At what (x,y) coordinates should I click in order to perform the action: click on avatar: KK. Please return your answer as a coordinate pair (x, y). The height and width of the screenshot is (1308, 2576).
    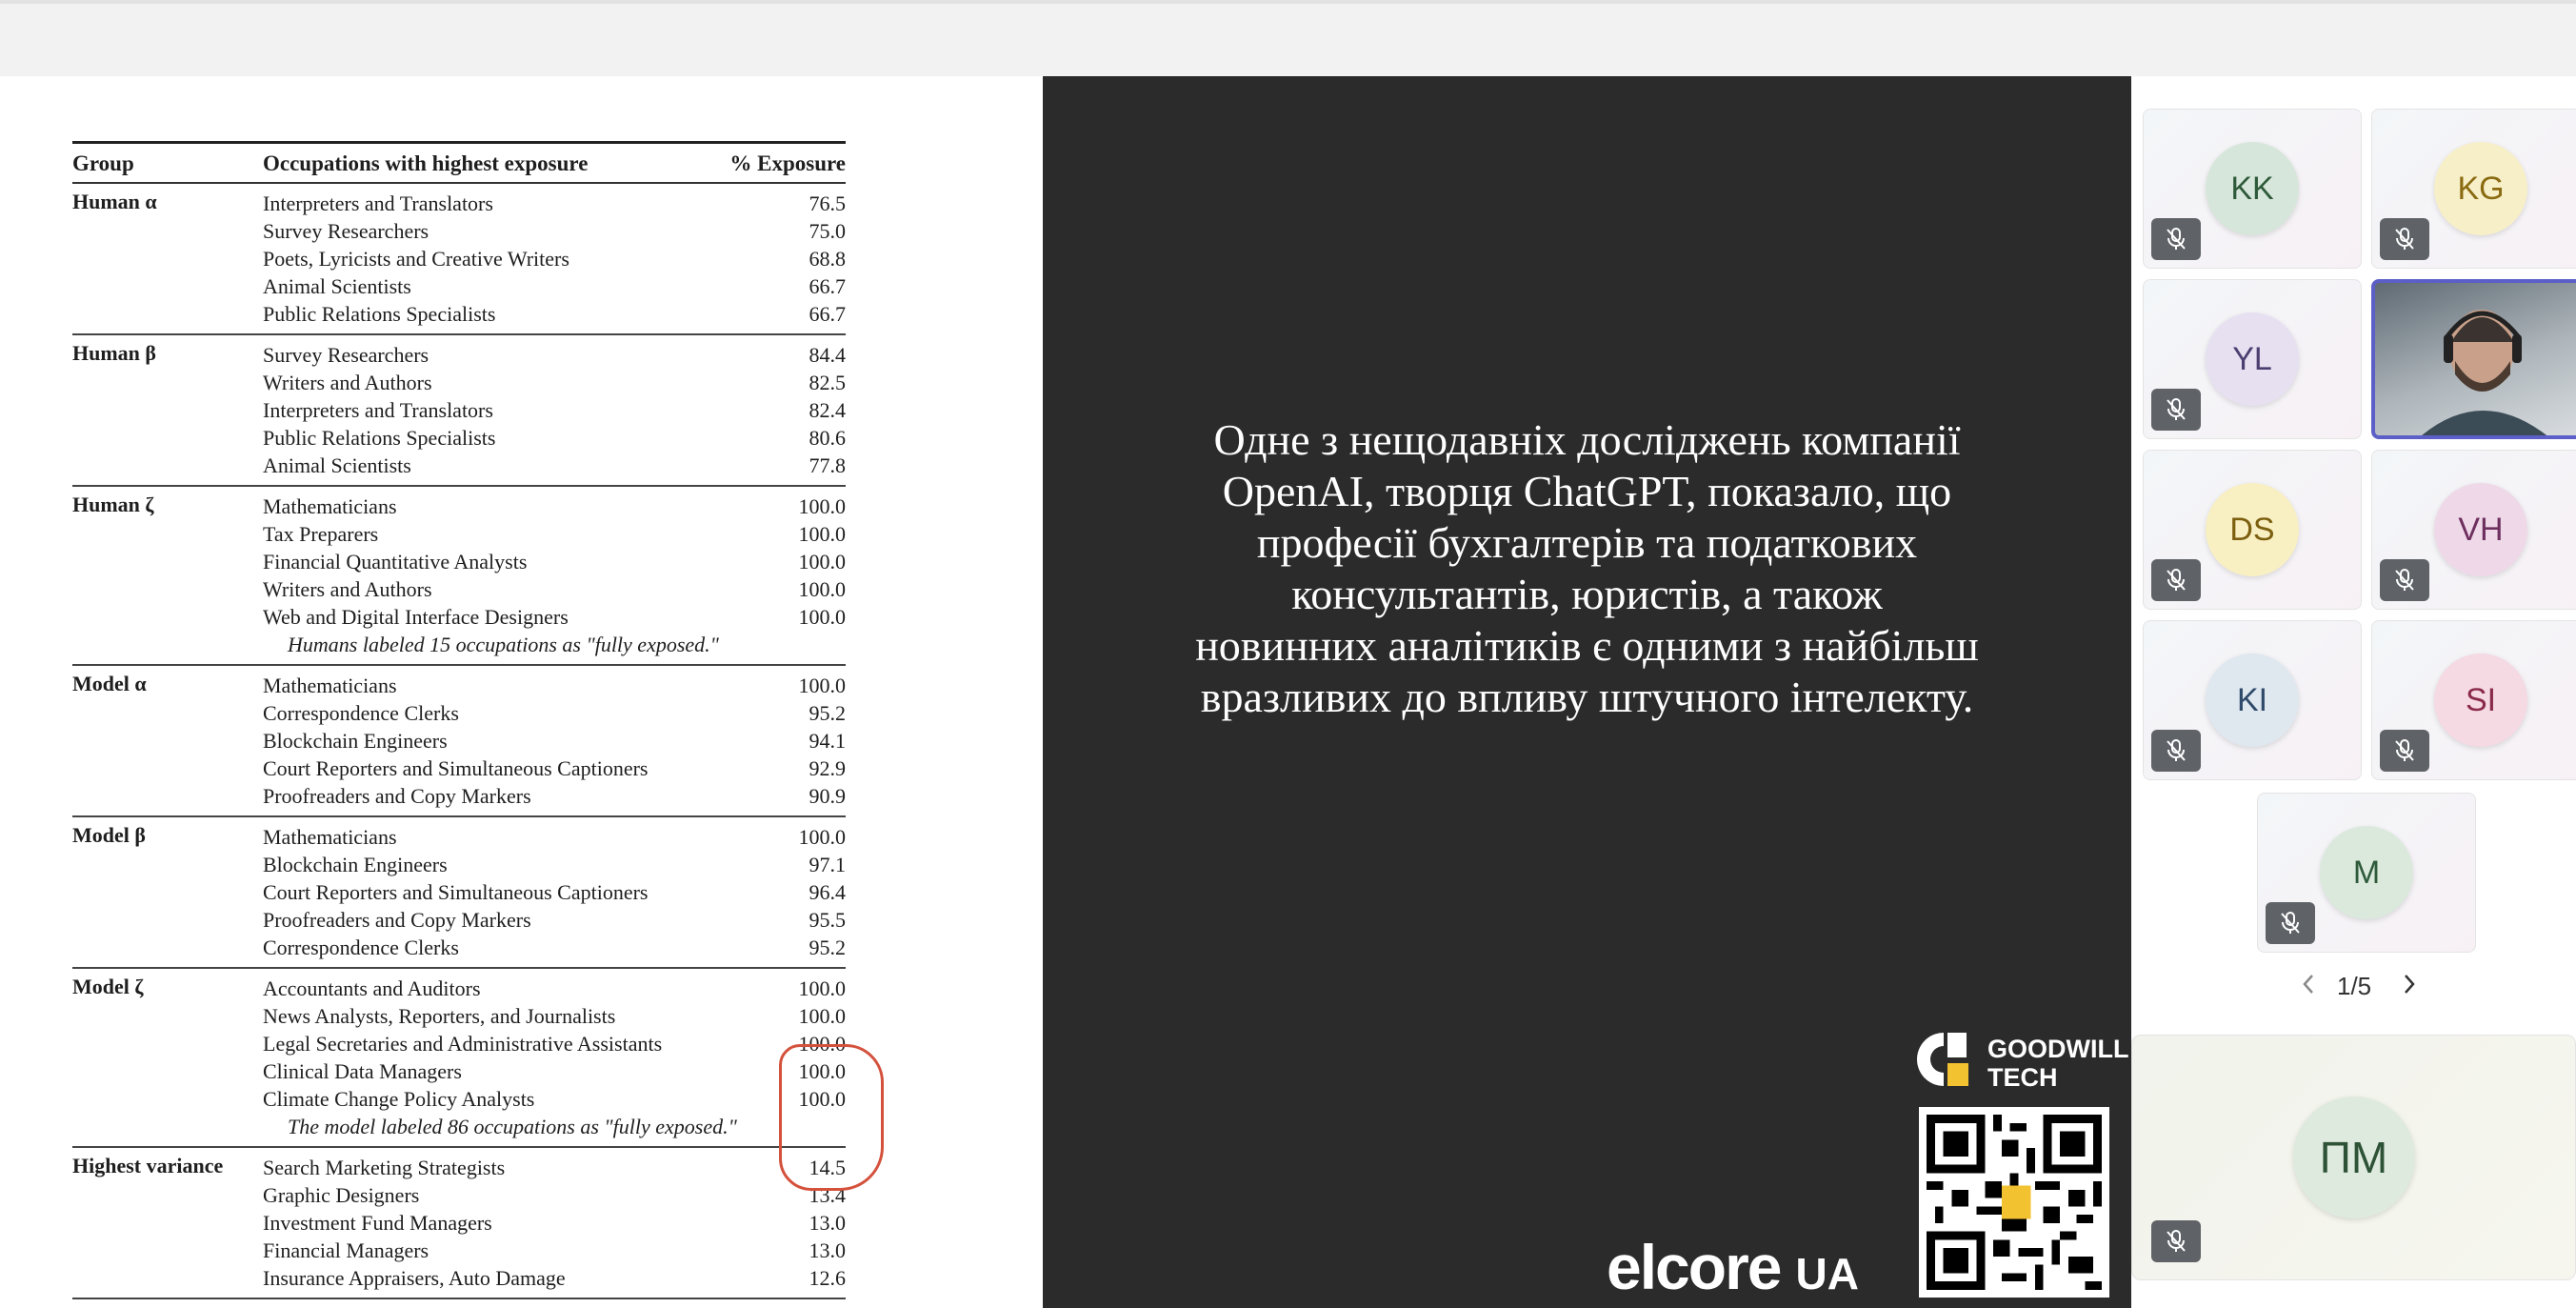
    Looking at the image, I should click on (2252, 188).